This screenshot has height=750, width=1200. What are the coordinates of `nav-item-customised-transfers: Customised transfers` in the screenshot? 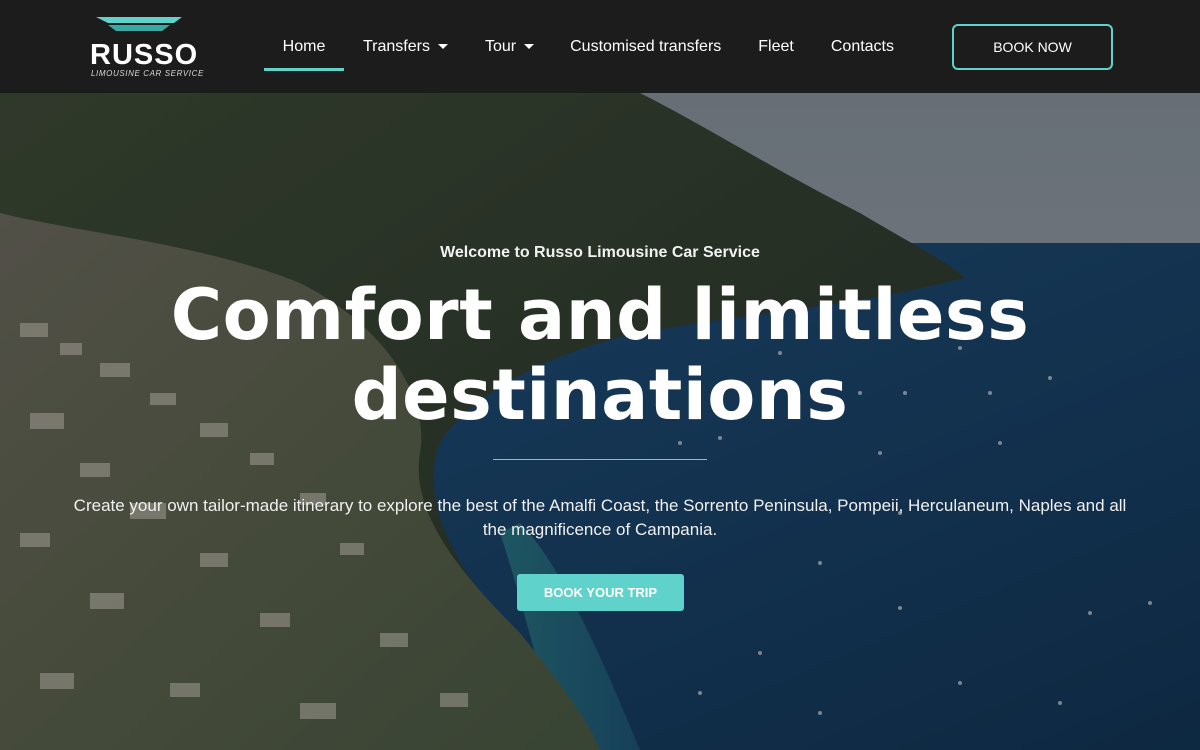 It's located at (645, 46).